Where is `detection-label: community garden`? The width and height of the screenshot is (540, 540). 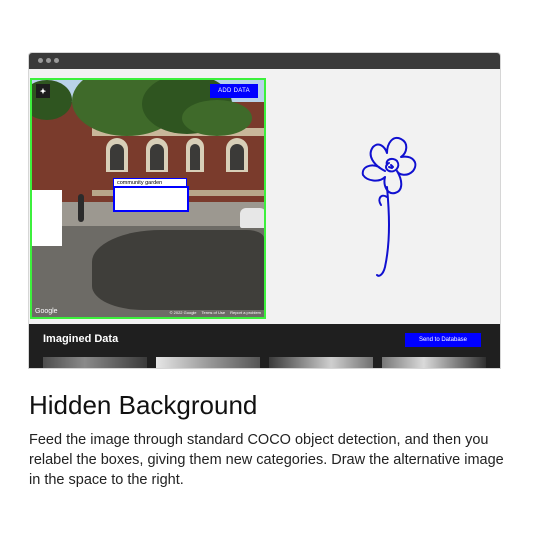
detection-label: community garden is located at coordinates (150, 182).